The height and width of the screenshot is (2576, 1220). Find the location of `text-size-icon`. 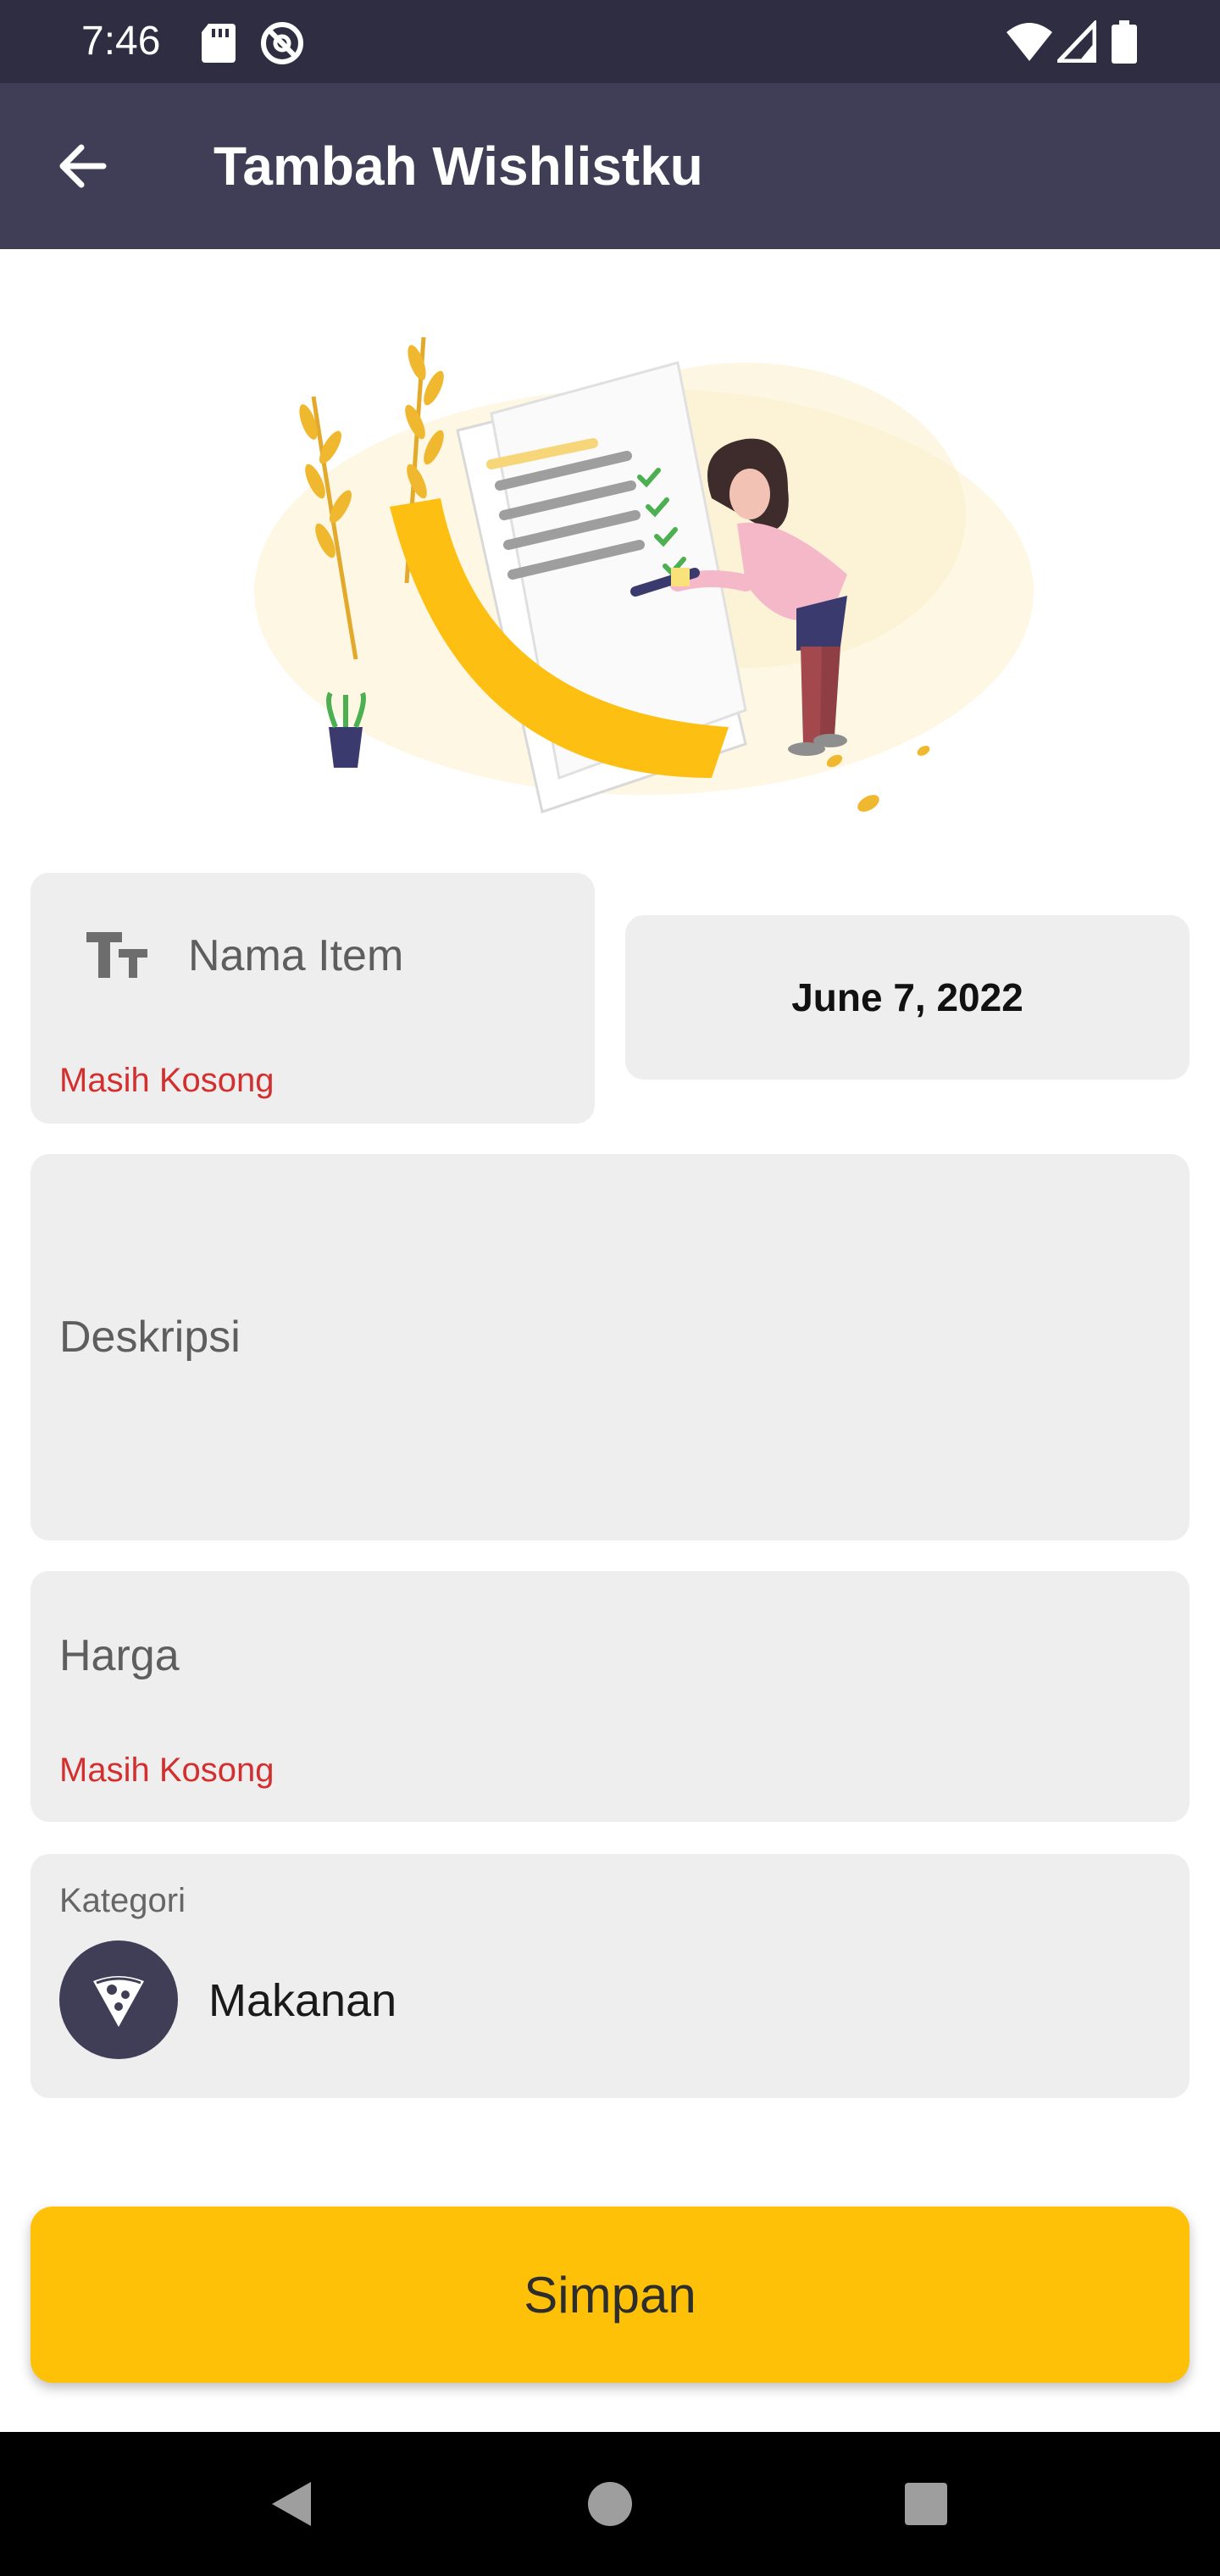

text-size-icon is located at coordinates (117, 956).